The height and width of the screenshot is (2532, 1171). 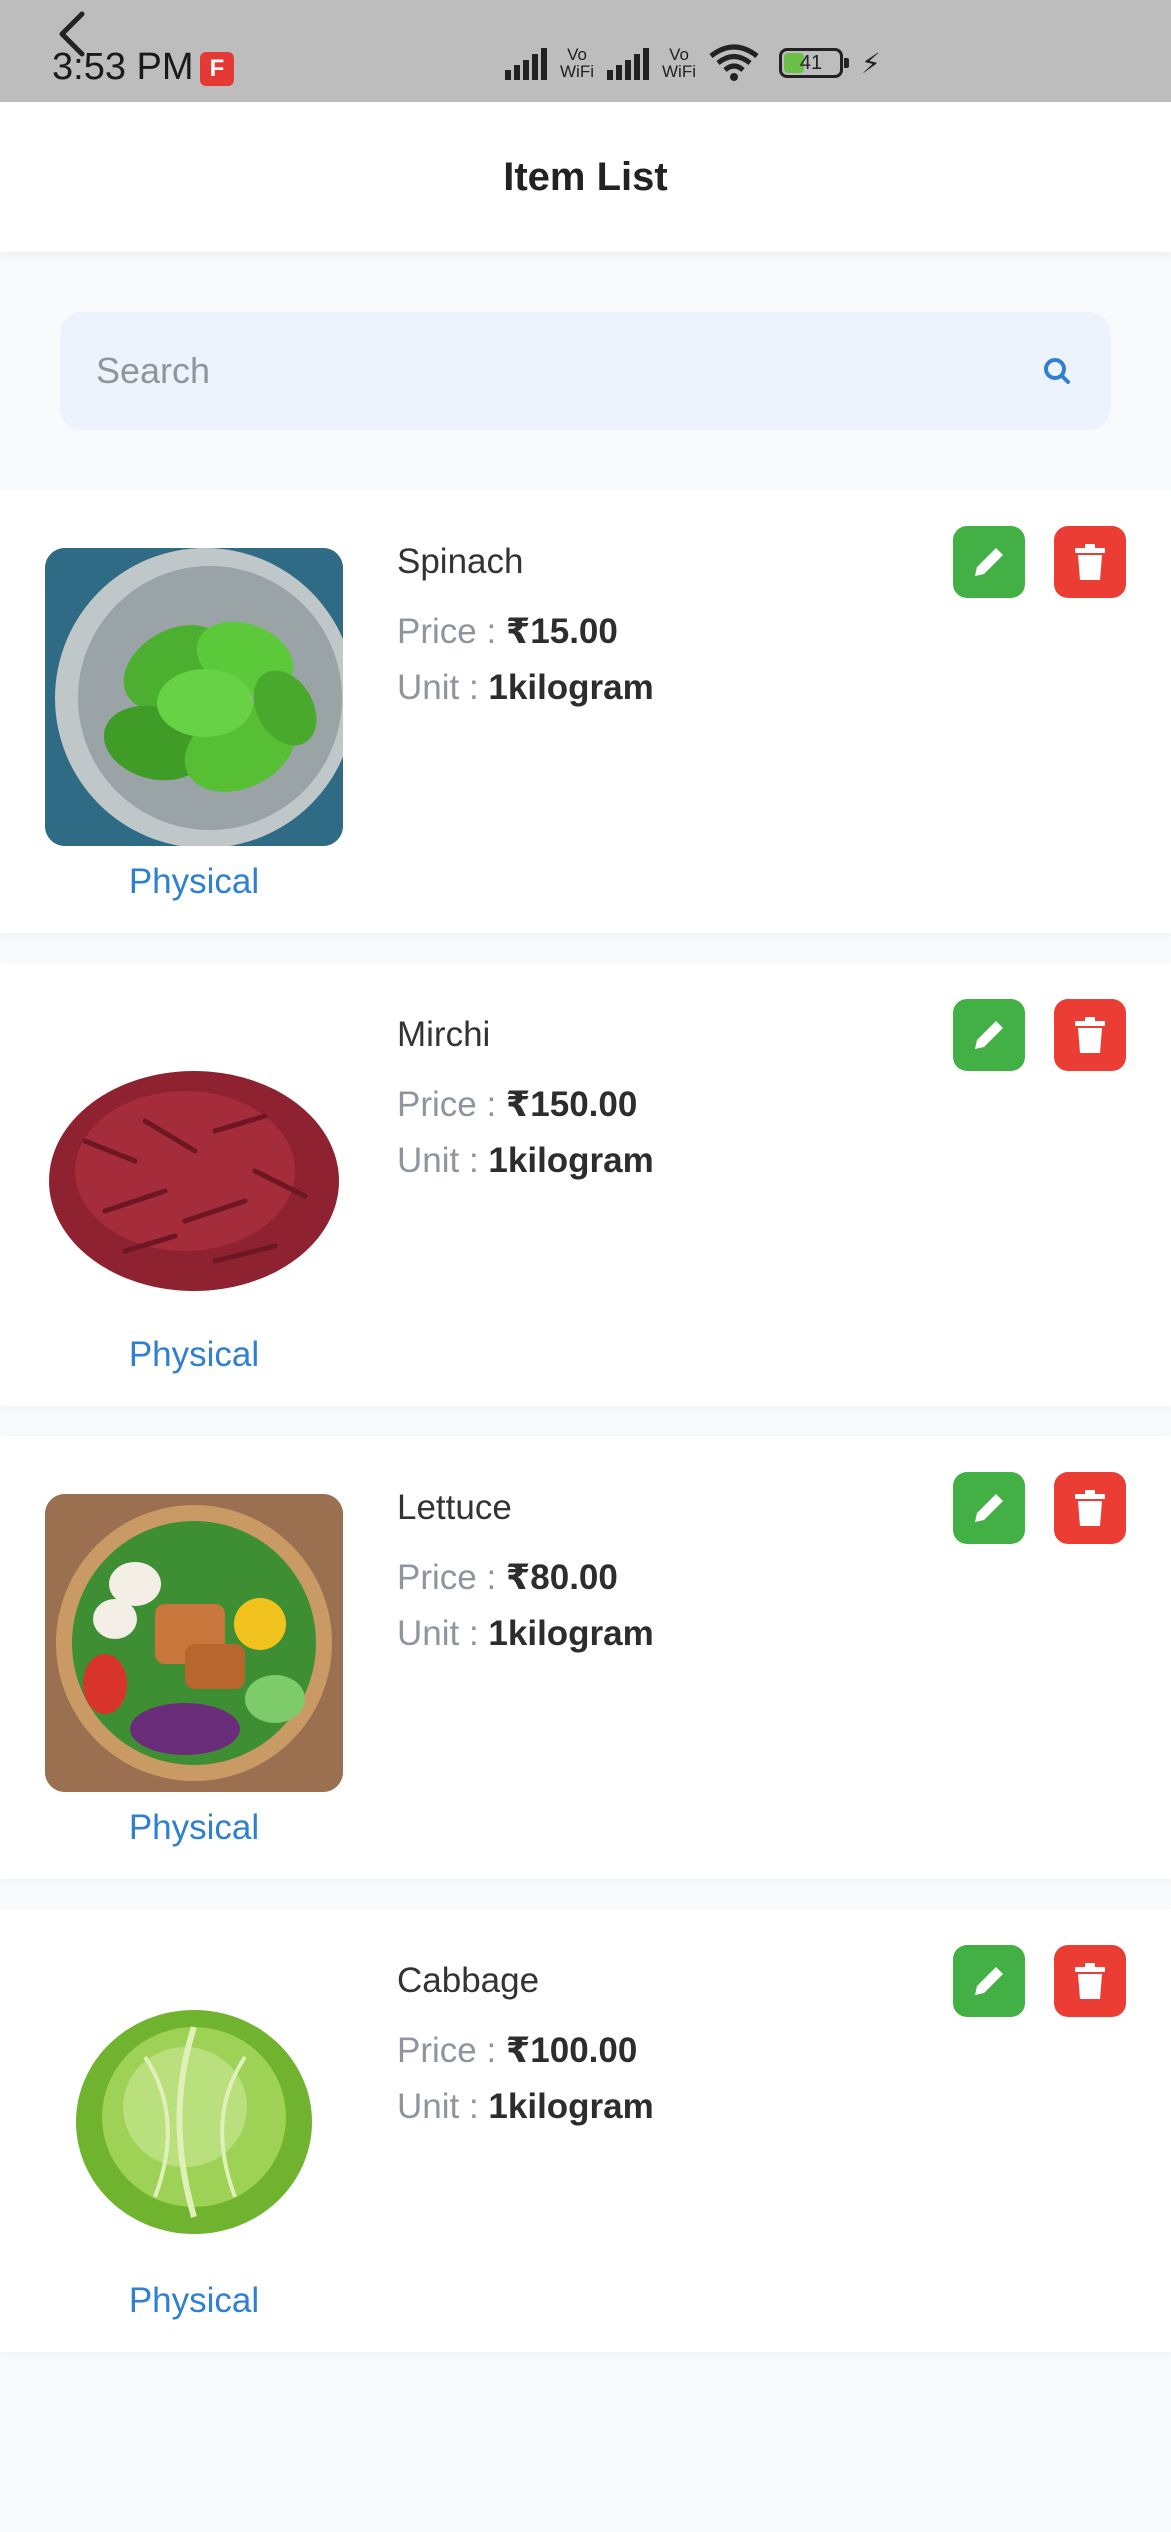 I want to click on page-title: Item List, so click(x=585, y=176).